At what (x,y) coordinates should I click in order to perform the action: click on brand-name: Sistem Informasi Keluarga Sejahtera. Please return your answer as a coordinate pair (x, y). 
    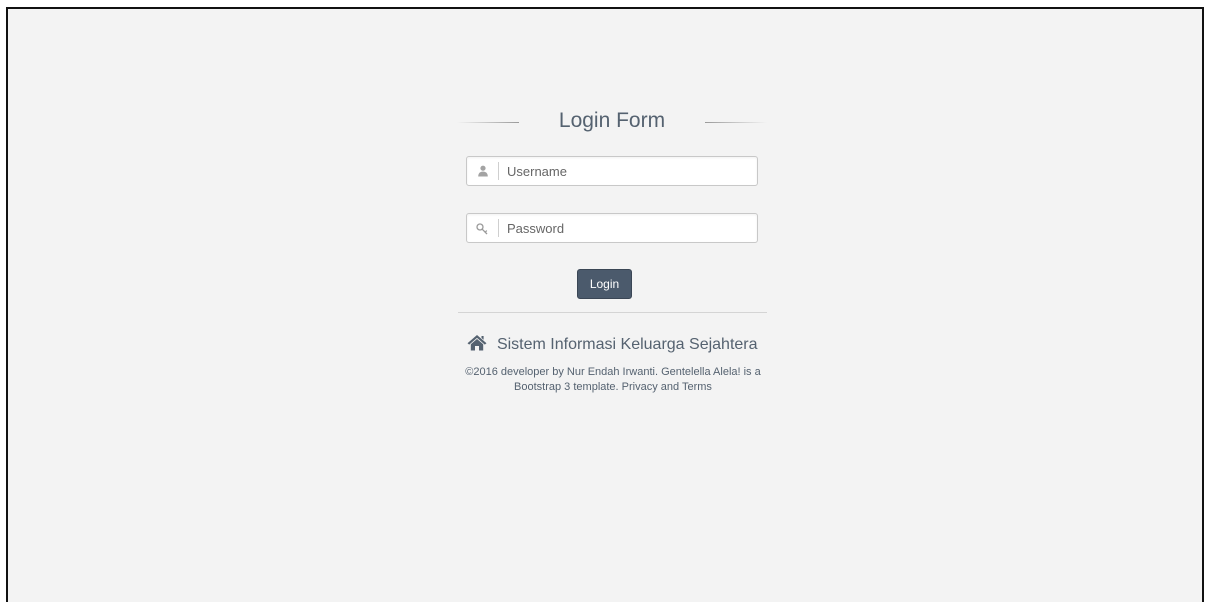
    Looking at the image, I should click on (627, 344).